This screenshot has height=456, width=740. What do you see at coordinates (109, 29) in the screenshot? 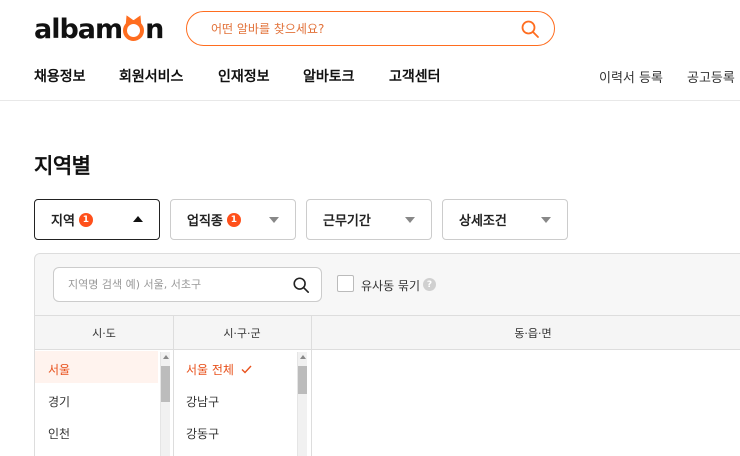
I see `logo-m: m` at bounding box center [109, 29].